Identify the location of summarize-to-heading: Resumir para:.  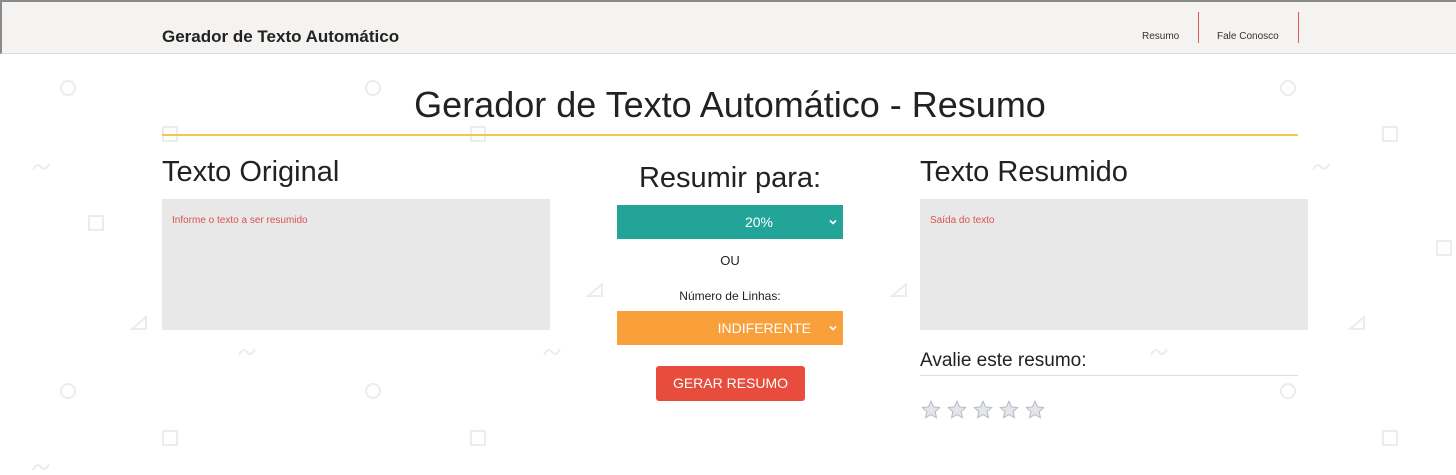
(730, 178).